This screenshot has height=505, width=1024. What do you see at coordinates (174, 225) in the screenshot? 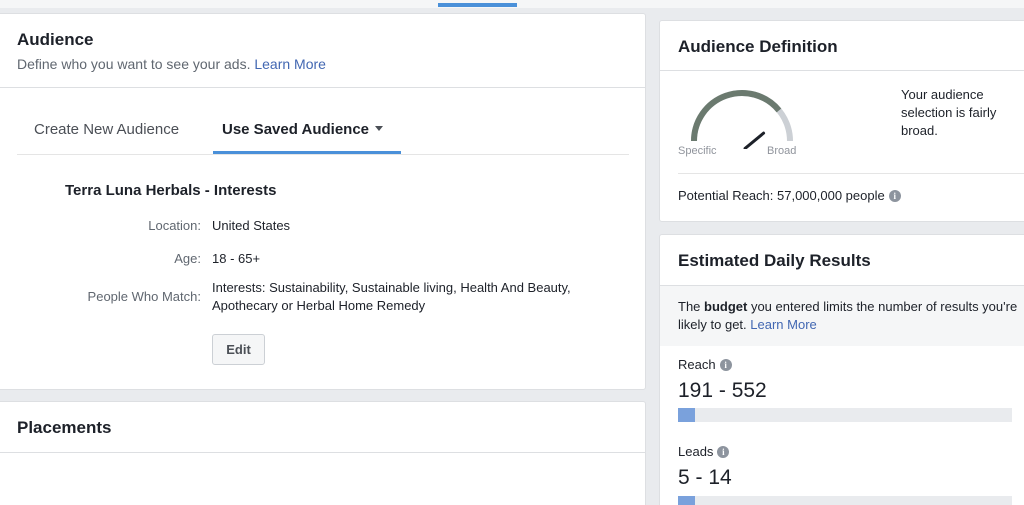
I see `location-label: Location:` at bounding box center [174, 225].